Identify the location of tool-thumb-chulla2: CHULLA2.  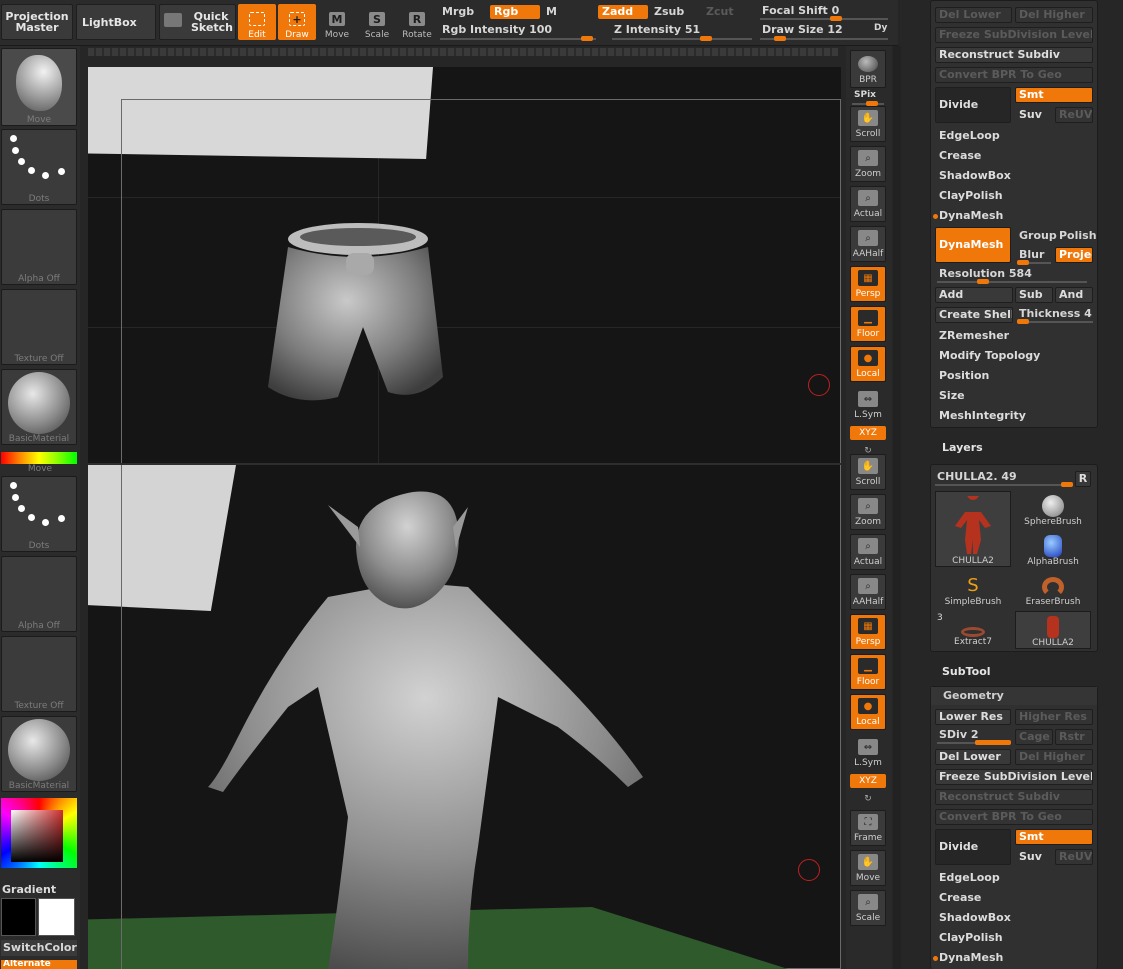
(973, 529).